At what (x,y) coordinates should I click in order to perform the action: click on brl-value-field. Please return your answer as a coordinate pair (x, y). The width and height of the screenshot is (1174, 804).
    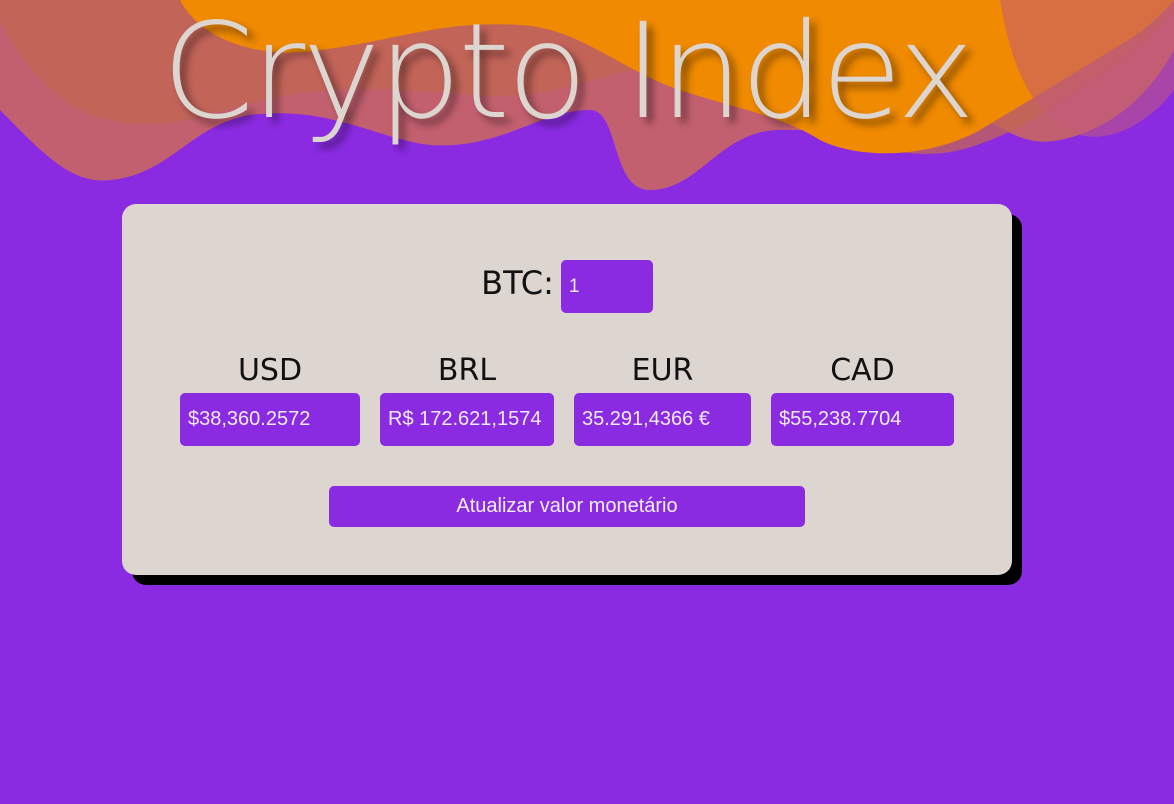
    Looking at the image, I should click on (467, 419).